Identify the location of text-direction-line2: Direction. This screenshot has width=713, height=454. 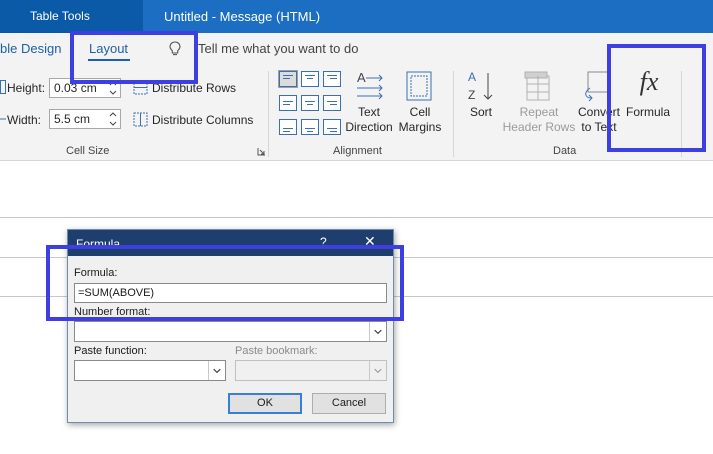
(369, 127).